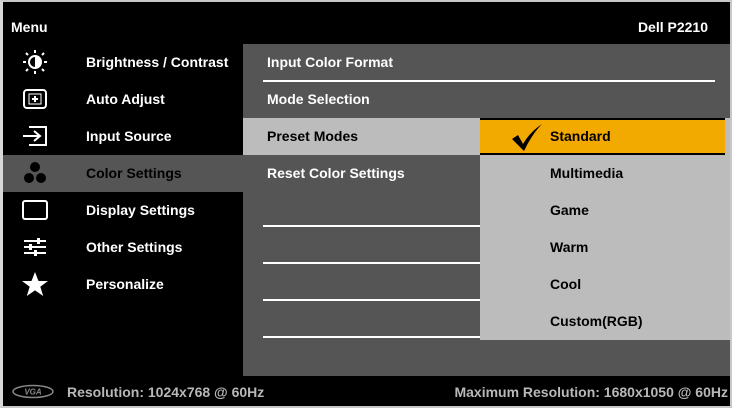 This screenshot has width=732, height=408. Describe the element at coordinates (35, 172) in the screenshot. I see `color-settings-icon` at that location.